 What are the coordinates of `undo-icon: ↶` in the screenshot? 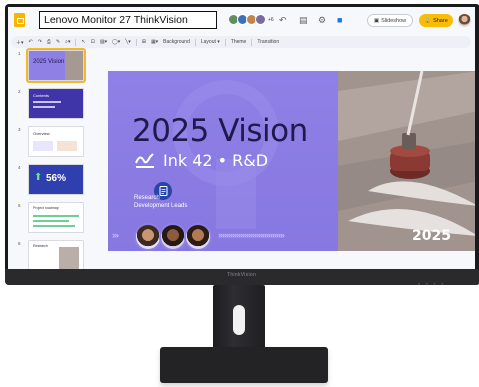 It's located at (31, 42).